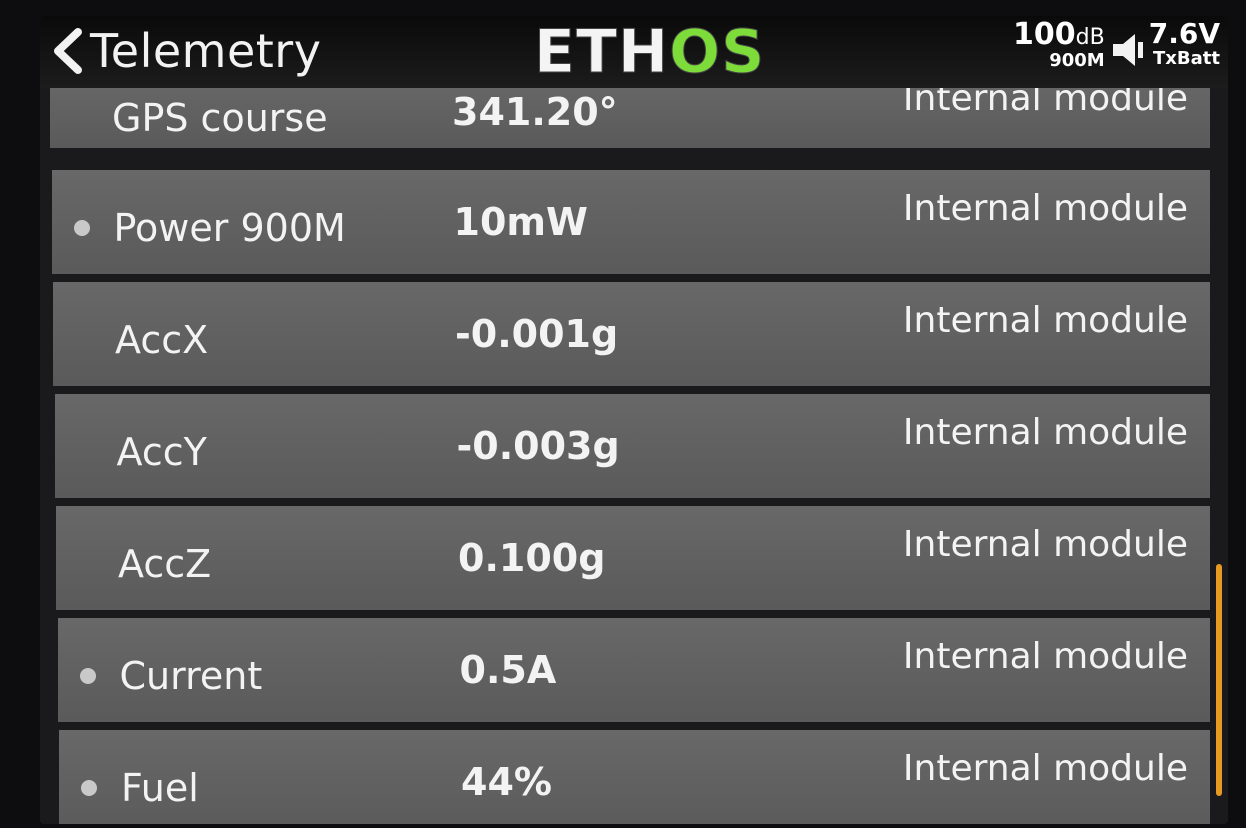  I want to click on battery-indicator: 7.6V TxBatt, so click(1184, 44).